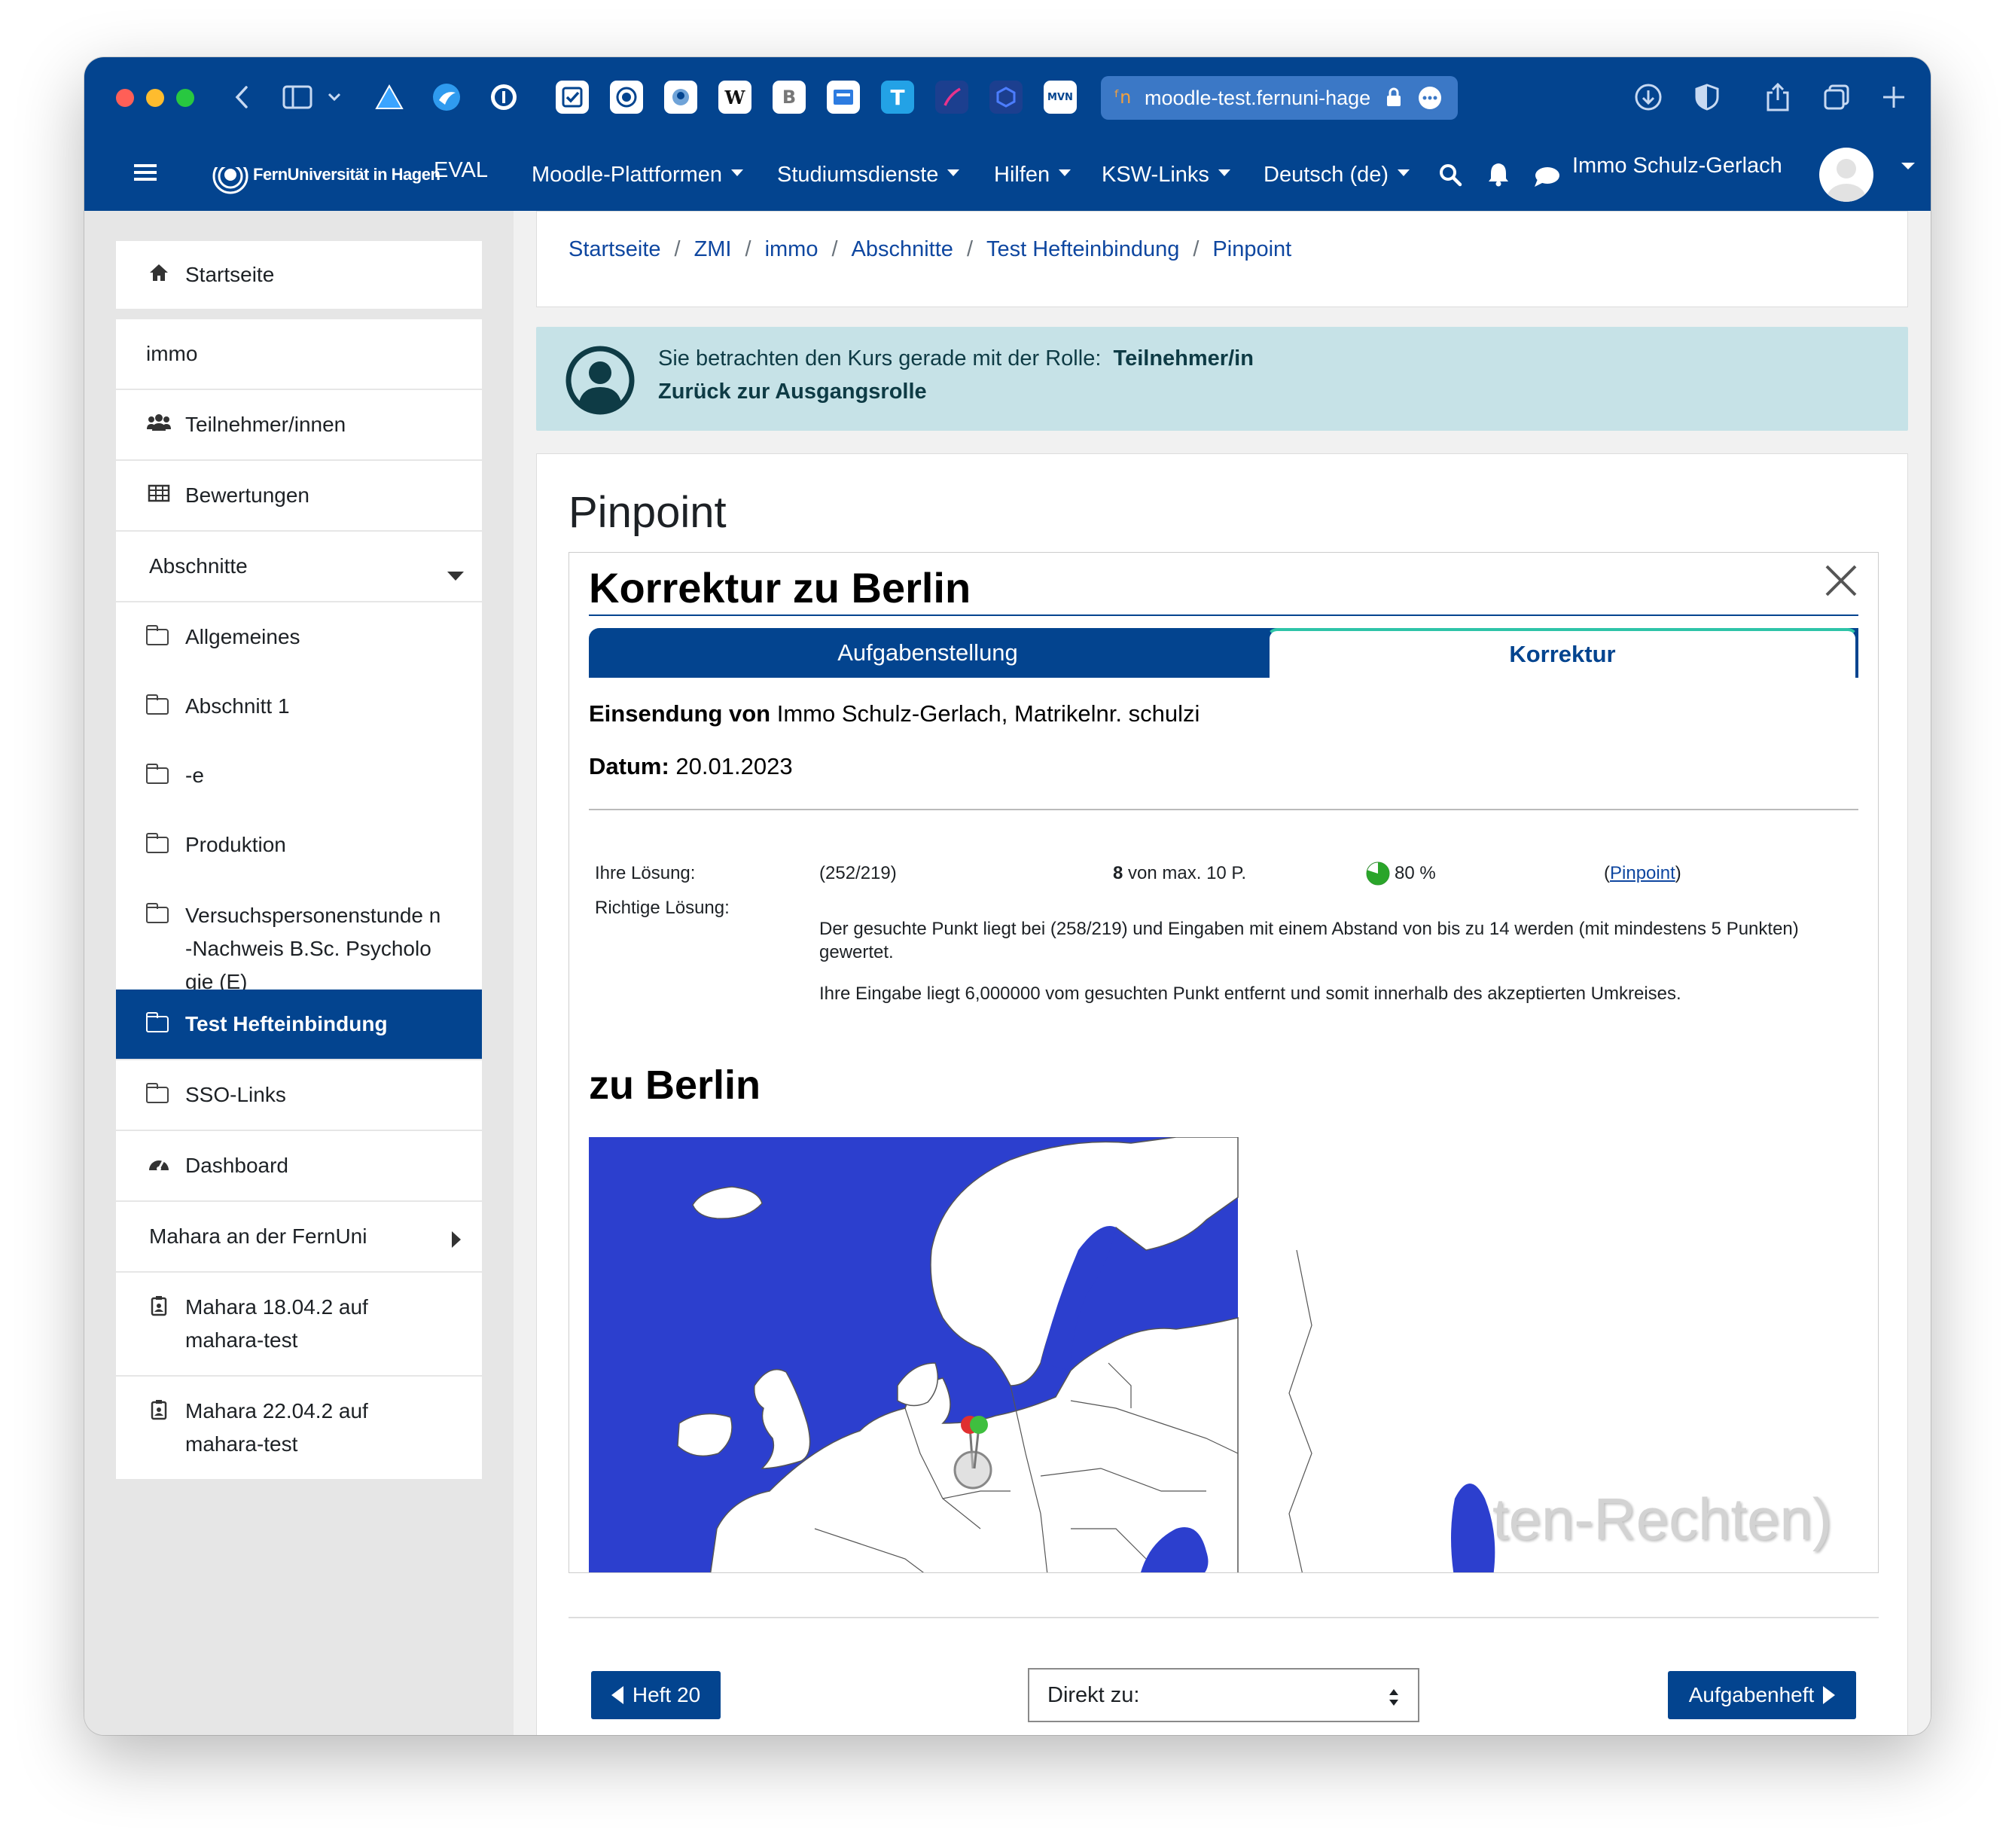 The width and height of the screenshot is (2015, 1848). I want to click on table-icon, so click(159, 496).